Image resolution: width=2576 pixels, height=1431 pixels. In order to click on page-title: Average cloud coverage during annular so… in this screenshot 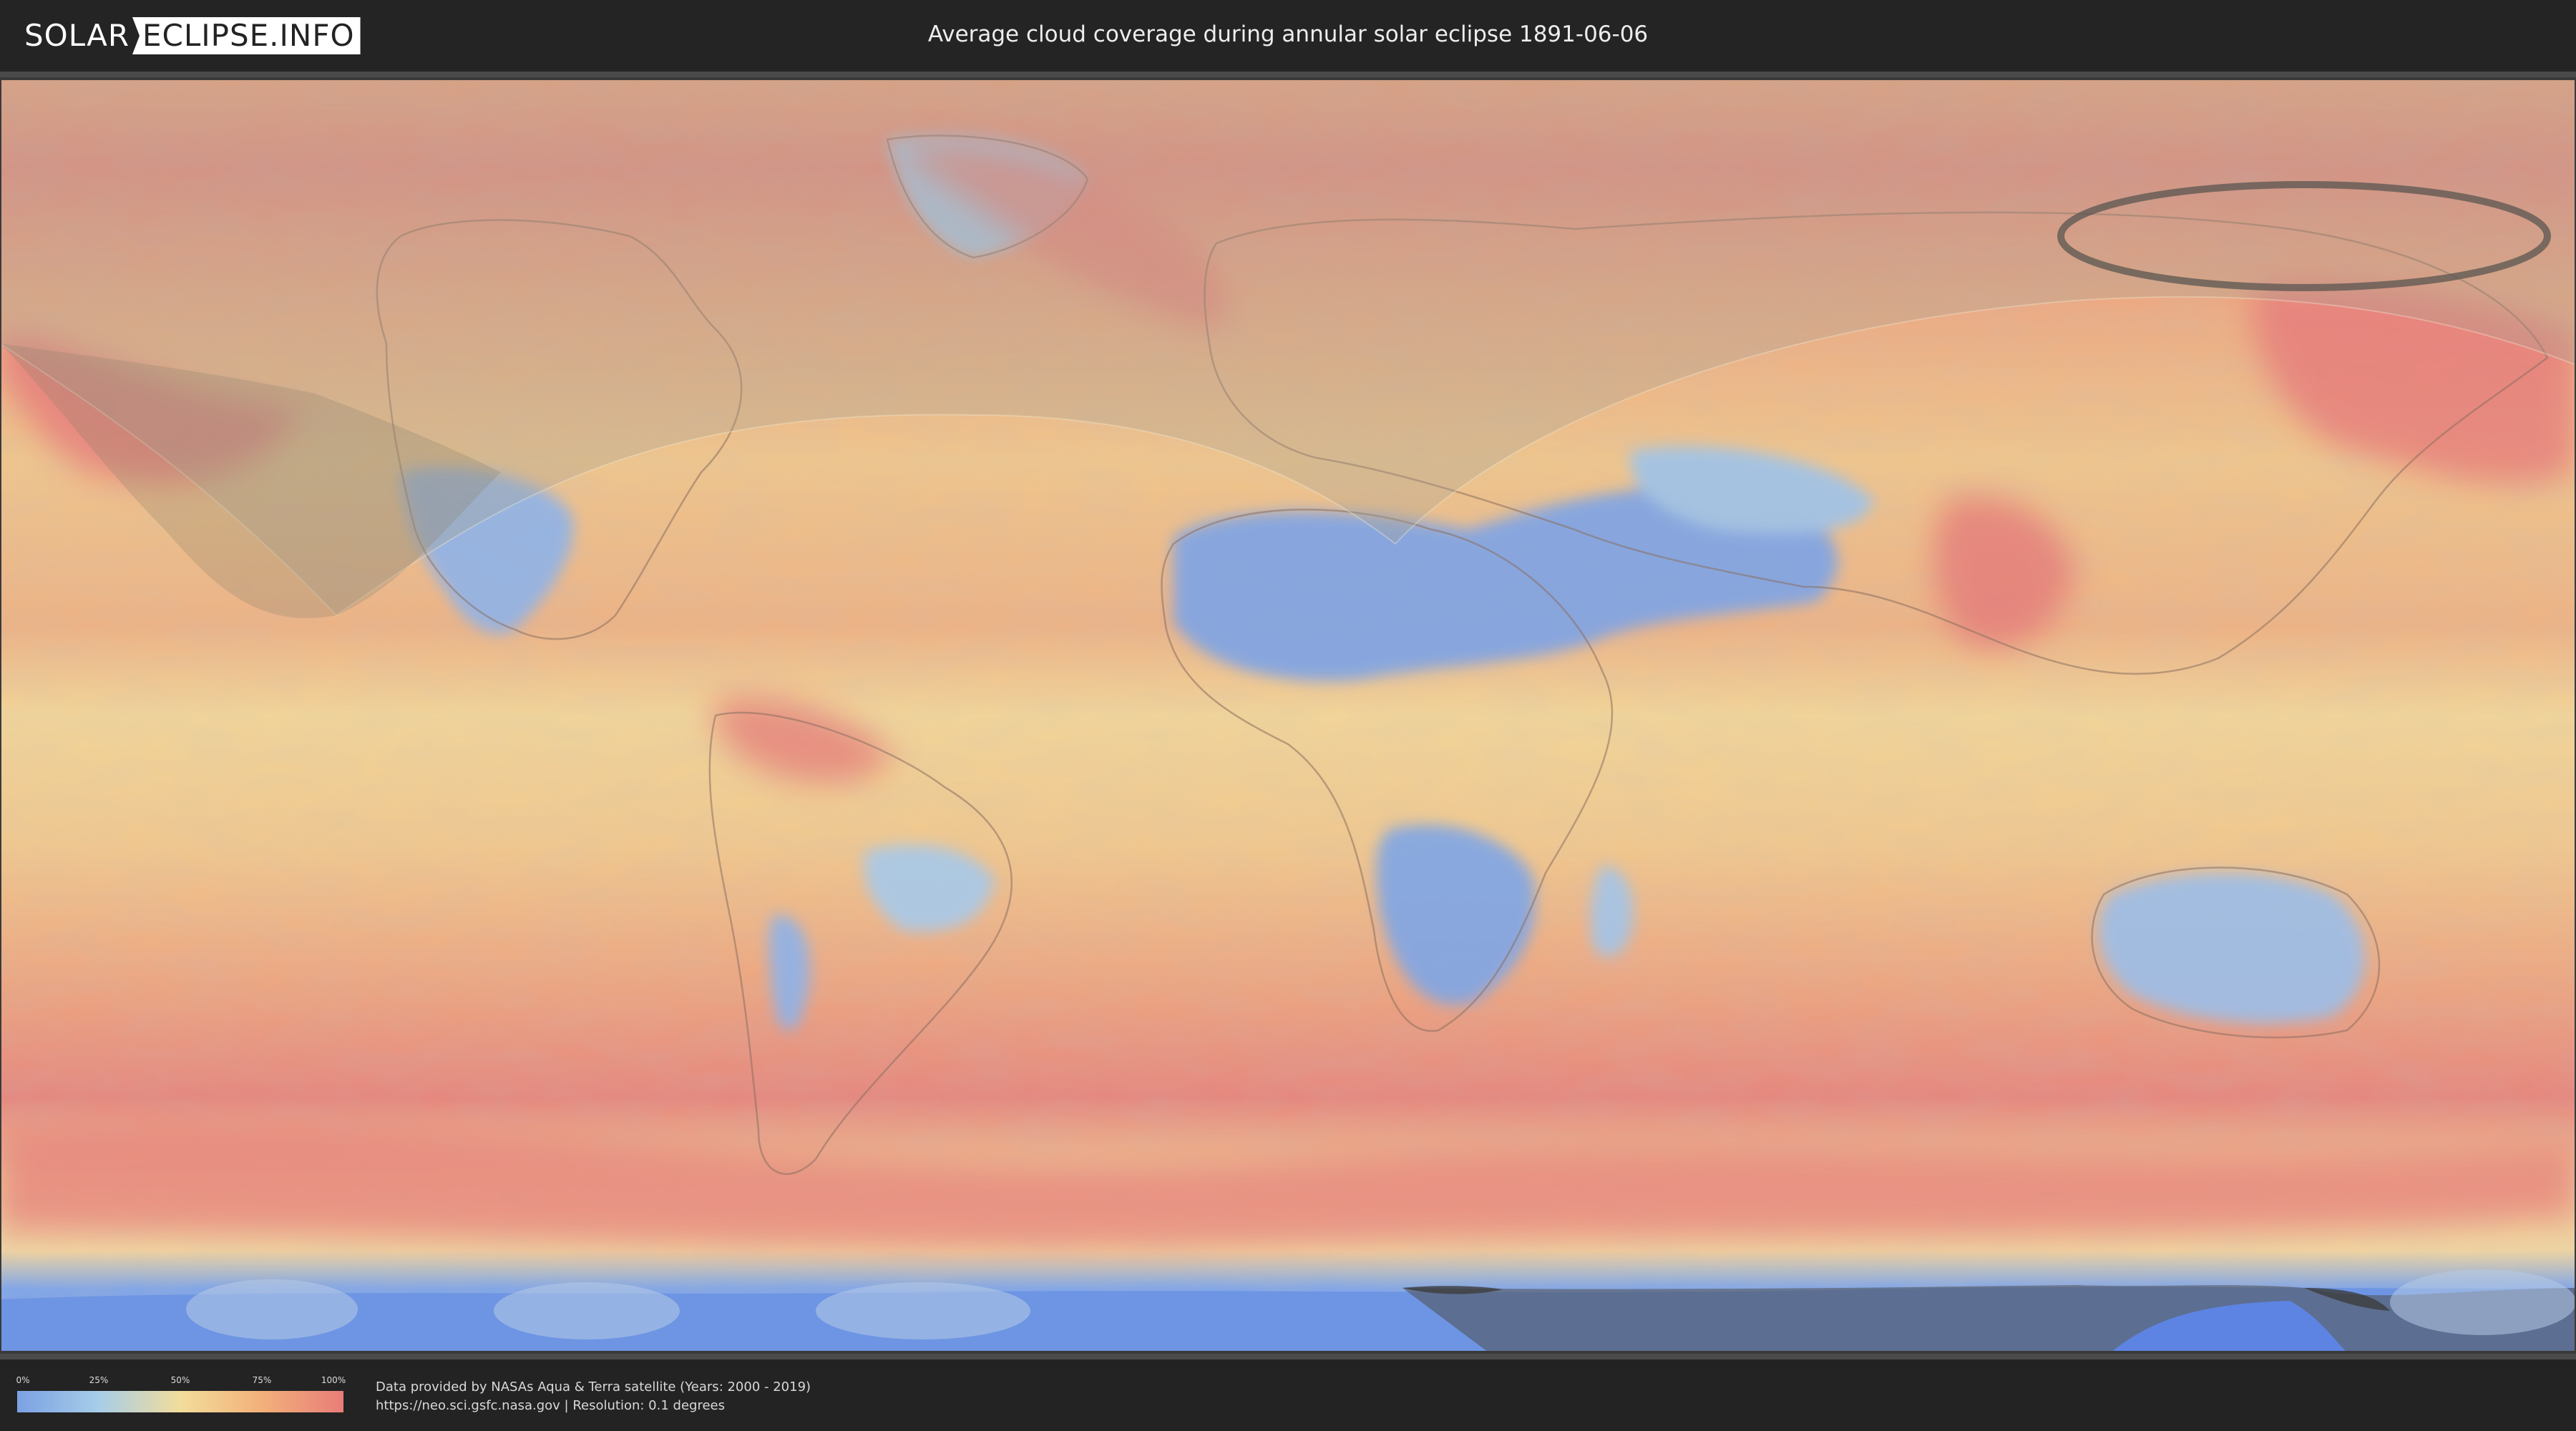, I will do `click(1288, 34)`.